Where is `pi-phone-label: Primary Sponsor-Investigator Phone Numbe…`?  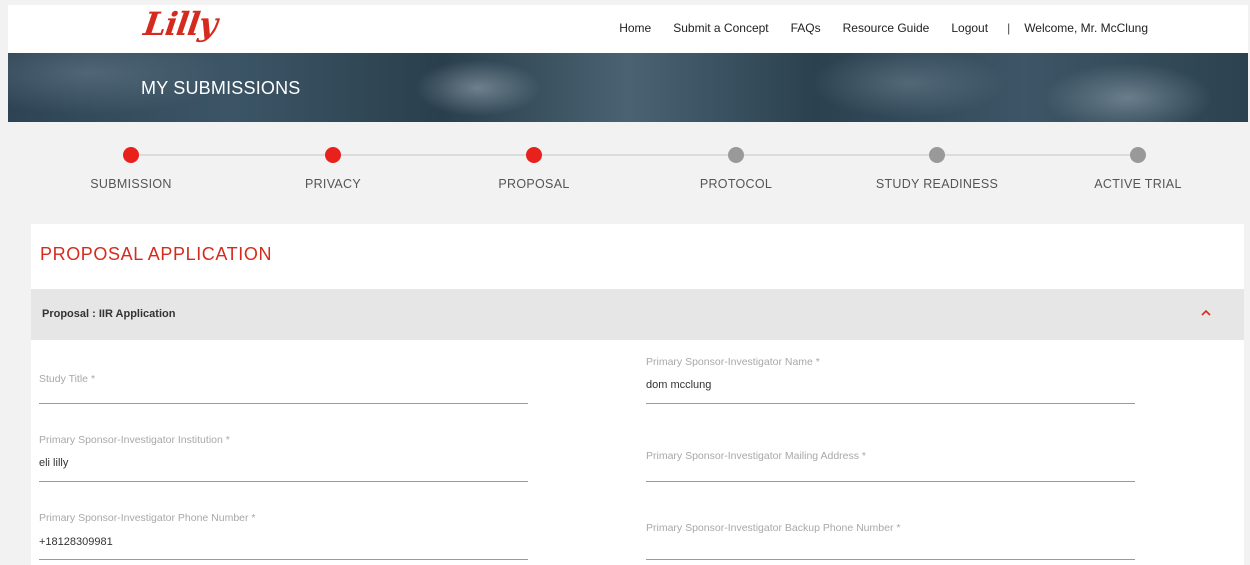
pi-phone-label: Primary Sponsor-Investigator Phone Numbe… is located at coordinates (147, 518).